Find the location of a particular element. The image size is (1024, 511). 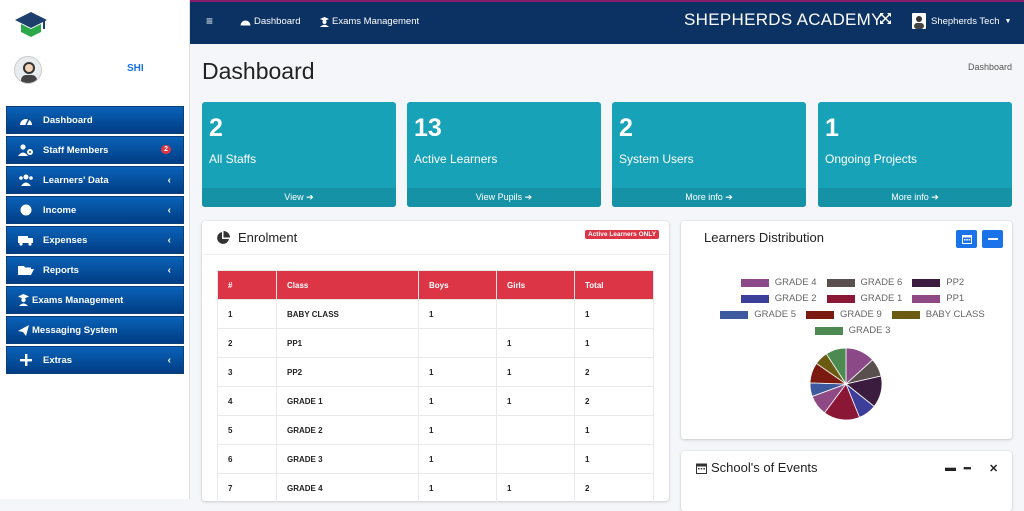

stat-view-pupils-link: View Pupils ➔ is located at coordinates (504, 197).